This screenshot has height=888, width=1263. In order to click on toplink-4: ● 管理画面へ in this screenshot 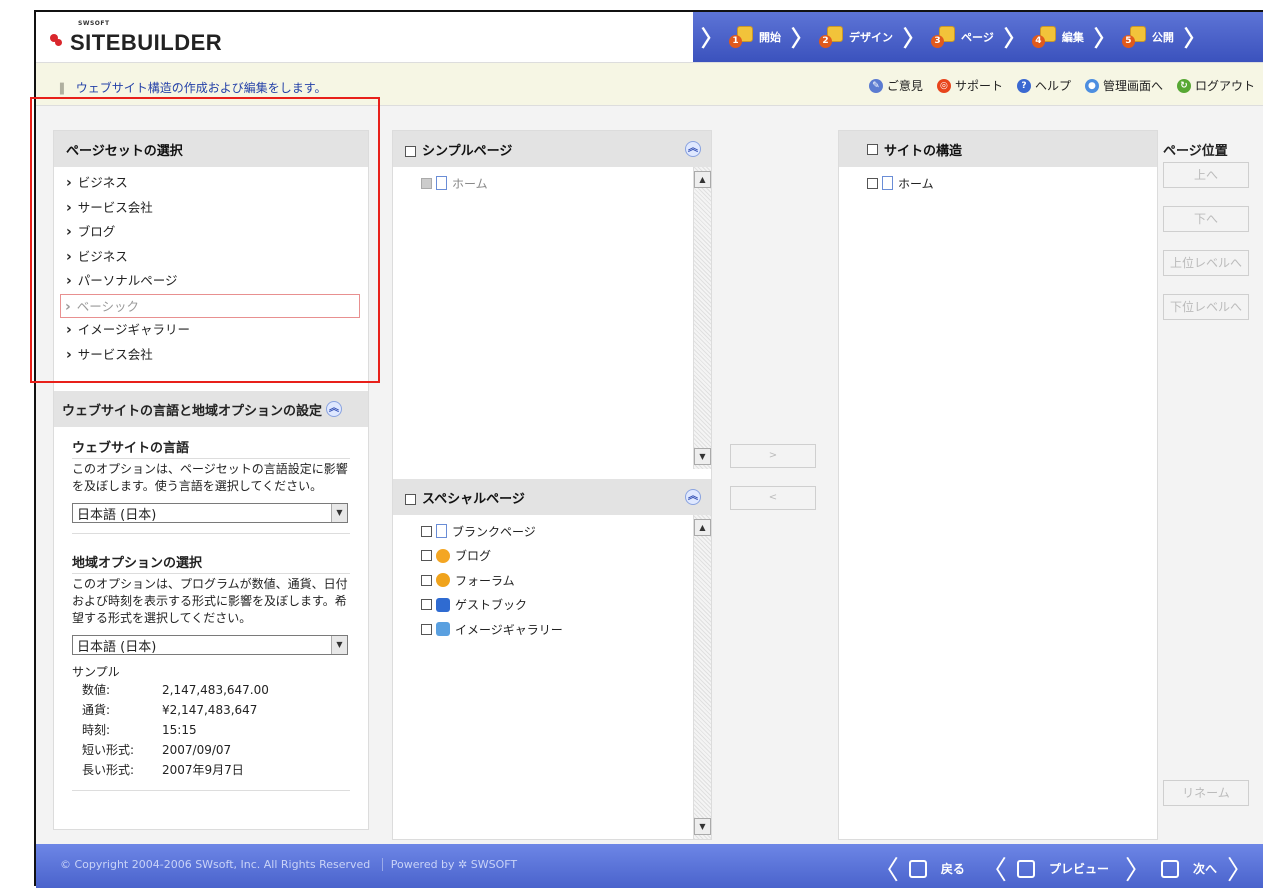, I will do `click(1123, 85)`.